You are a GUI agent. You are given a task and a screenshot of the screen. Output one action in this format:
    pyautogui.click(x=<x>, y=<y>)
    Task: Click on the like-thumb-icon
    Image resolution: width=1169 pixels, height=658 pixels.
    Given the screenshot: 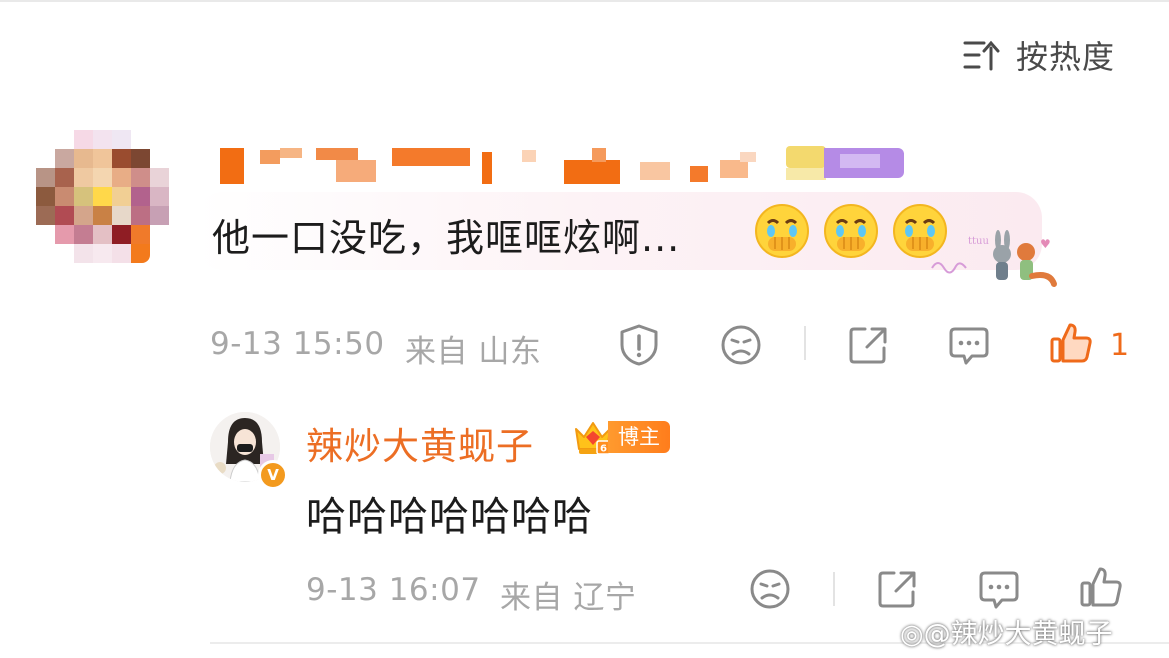 What is the action you would take?
    pyautogui.click(x=1101, y=587)
    